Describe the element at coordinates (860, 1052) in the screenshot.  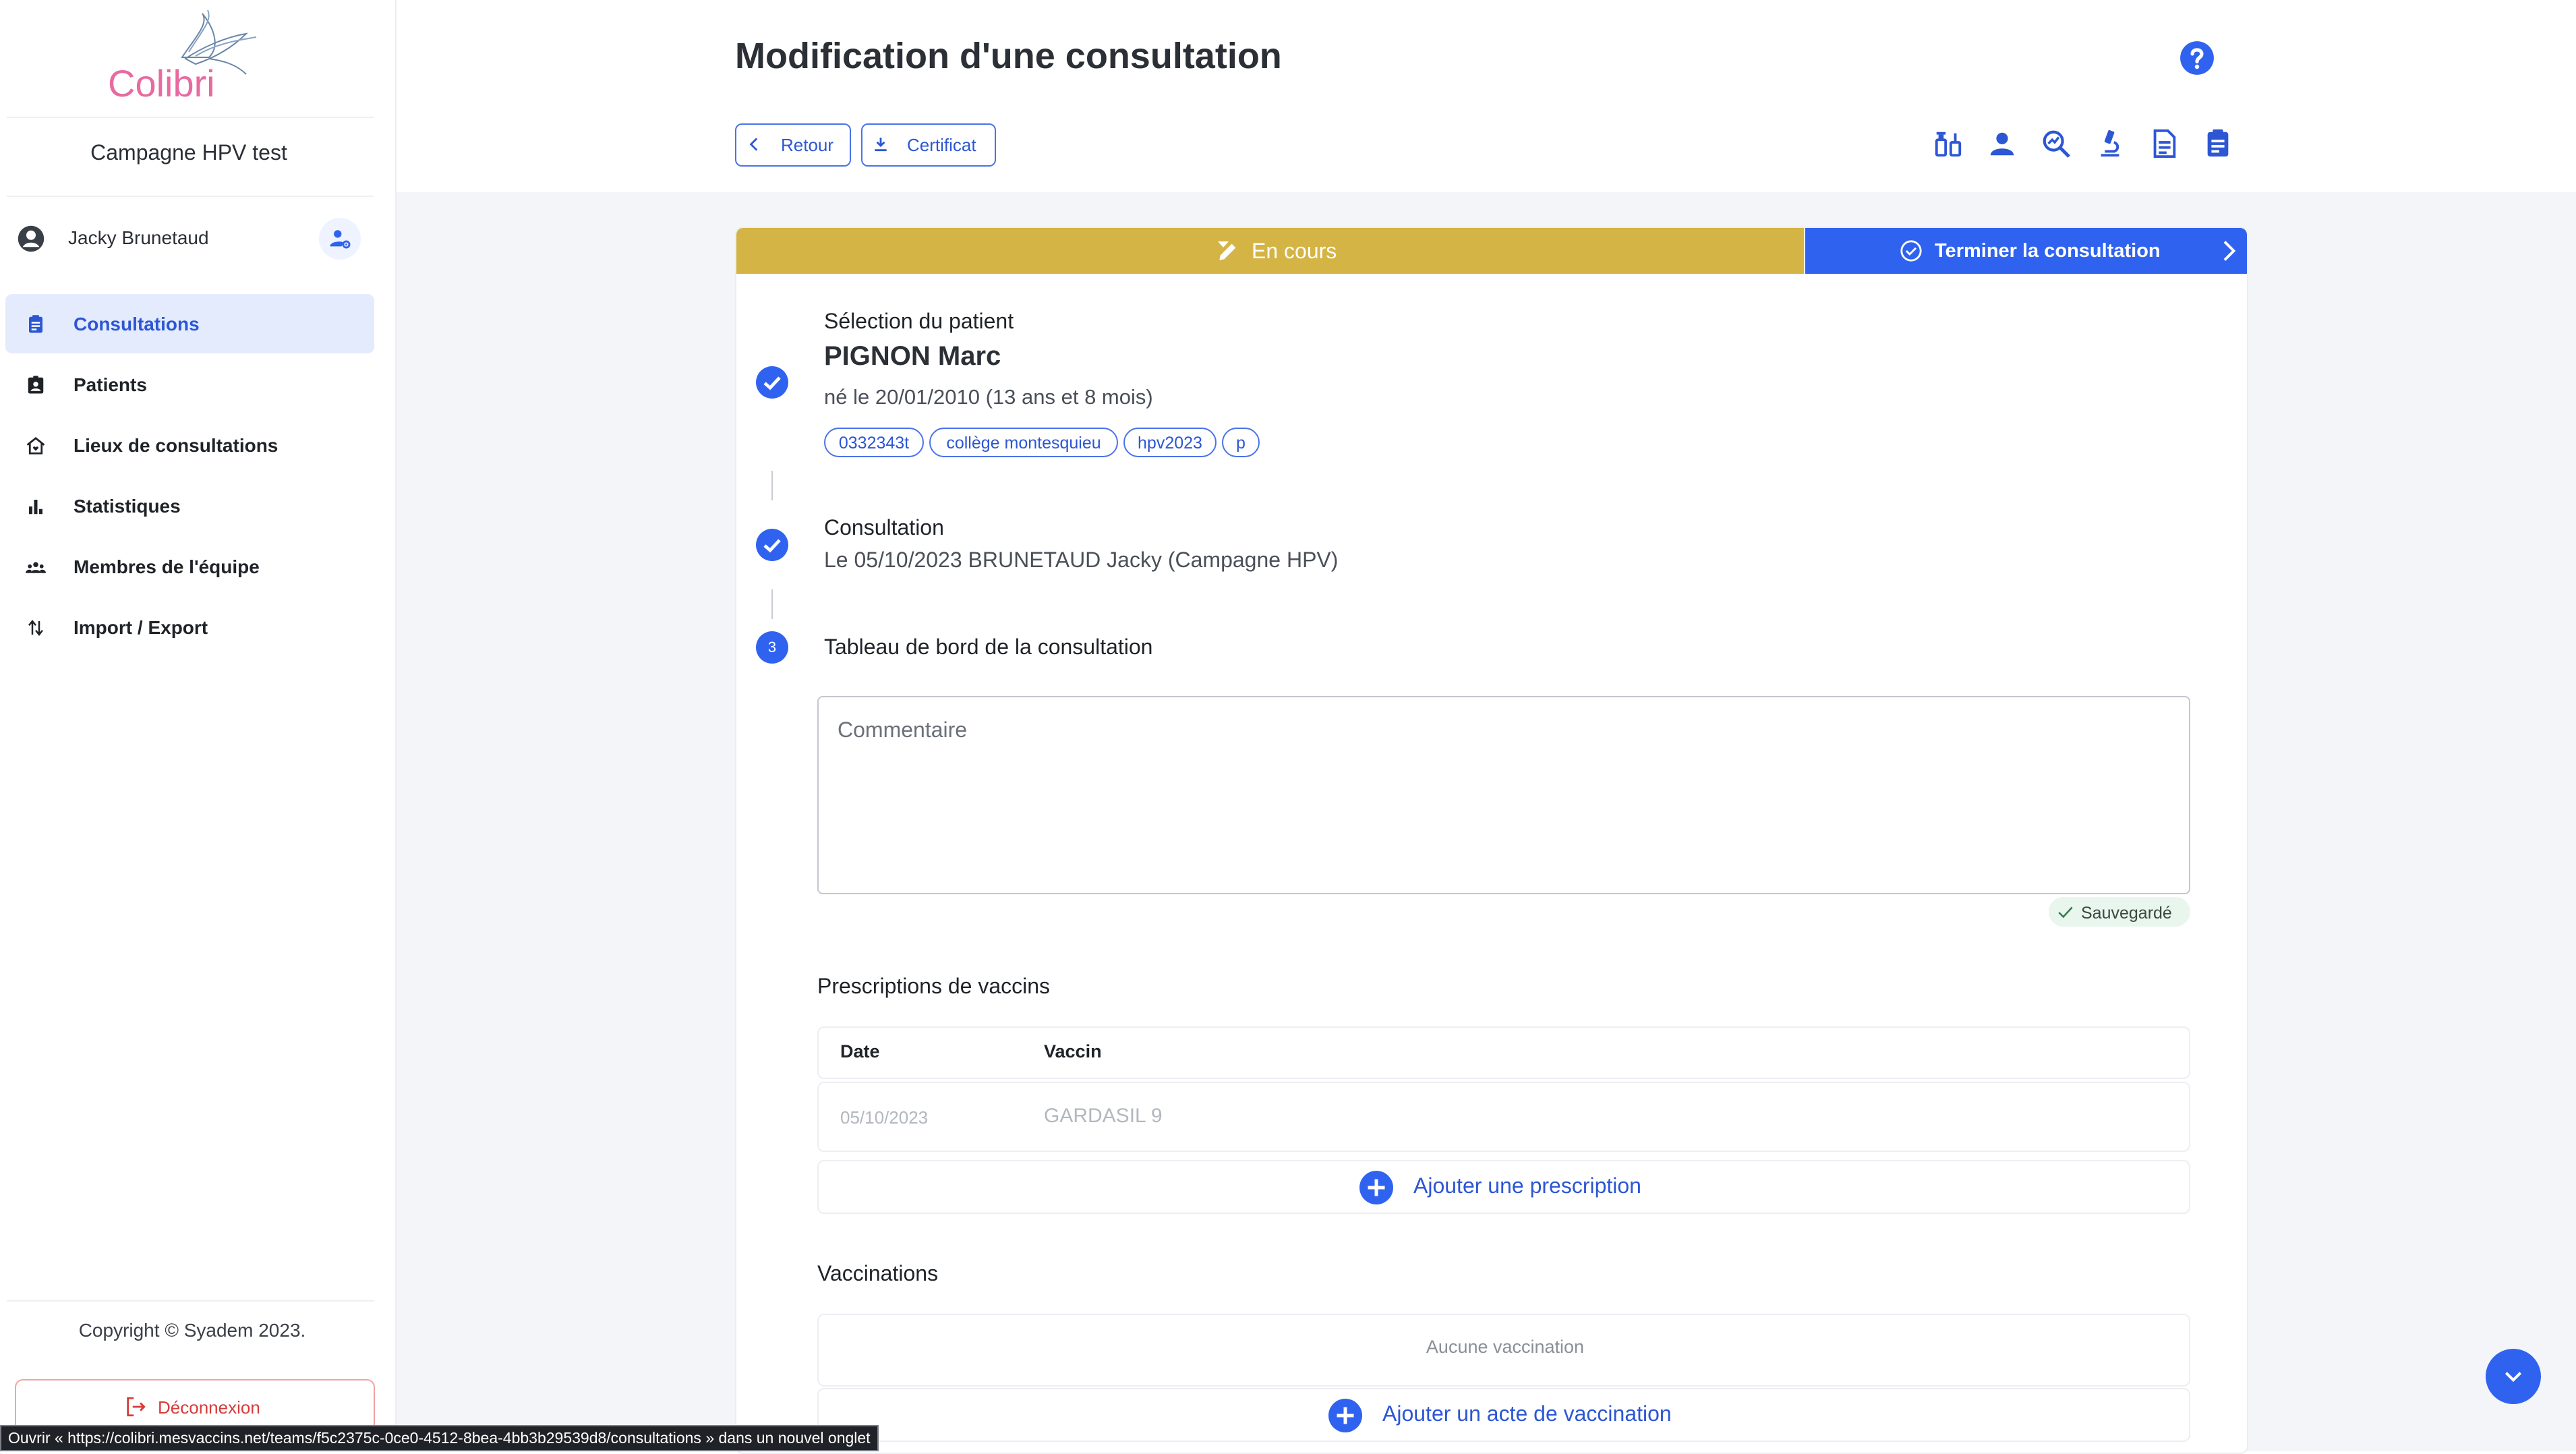
I see `column-header-date: Date` at that location.